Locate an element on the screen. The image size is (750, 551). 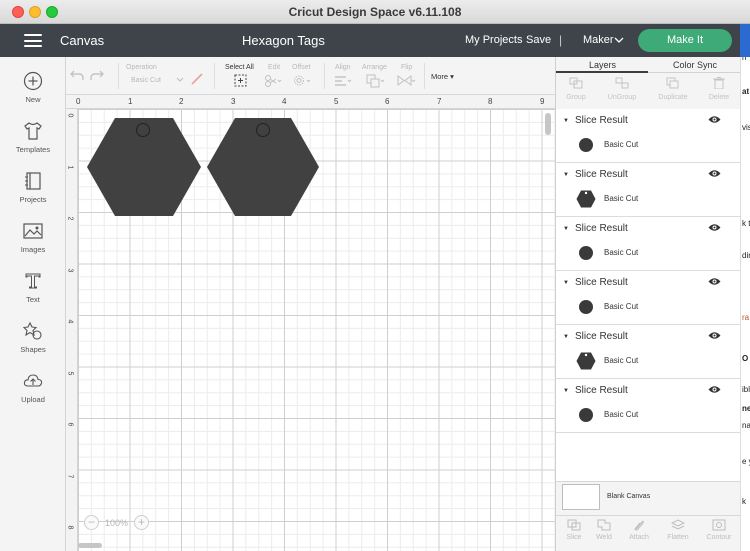
sidebar-item-shapes: Shapes is located at coordinates (33, 337).